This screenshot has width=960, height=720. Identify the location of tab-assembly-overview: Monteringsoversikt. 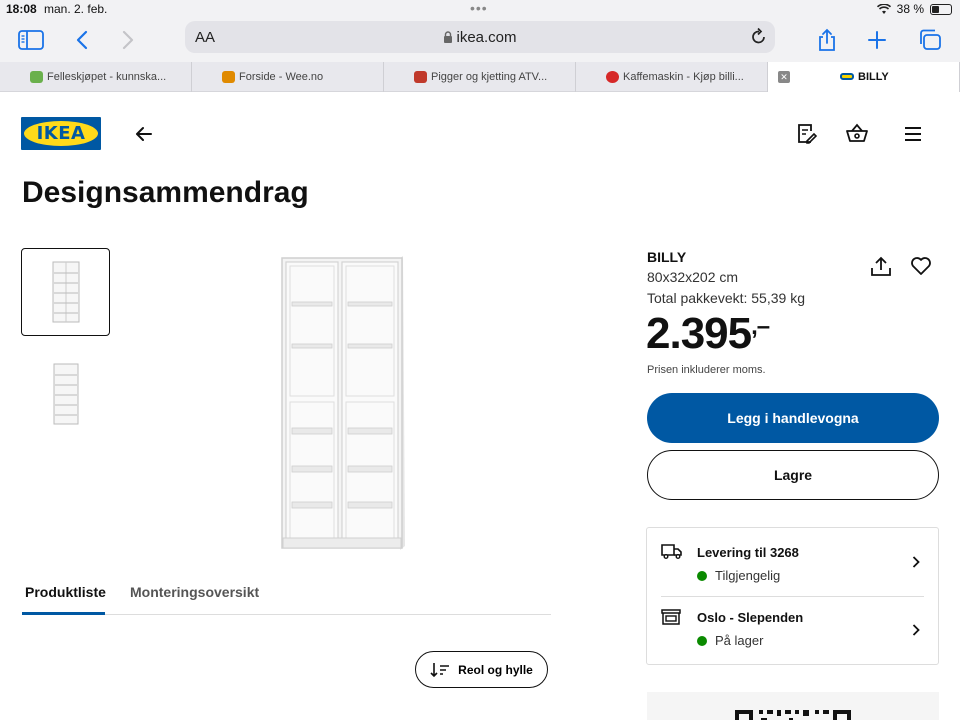
(194, 592).